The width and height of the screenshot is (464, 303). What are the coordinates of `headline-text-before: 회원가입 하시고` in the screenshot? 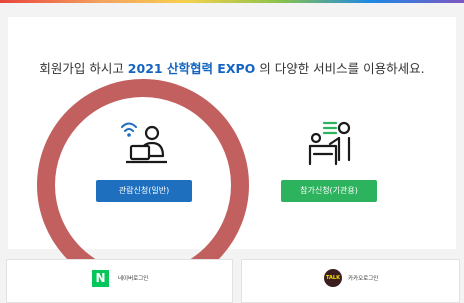 It's located at (83, 68).